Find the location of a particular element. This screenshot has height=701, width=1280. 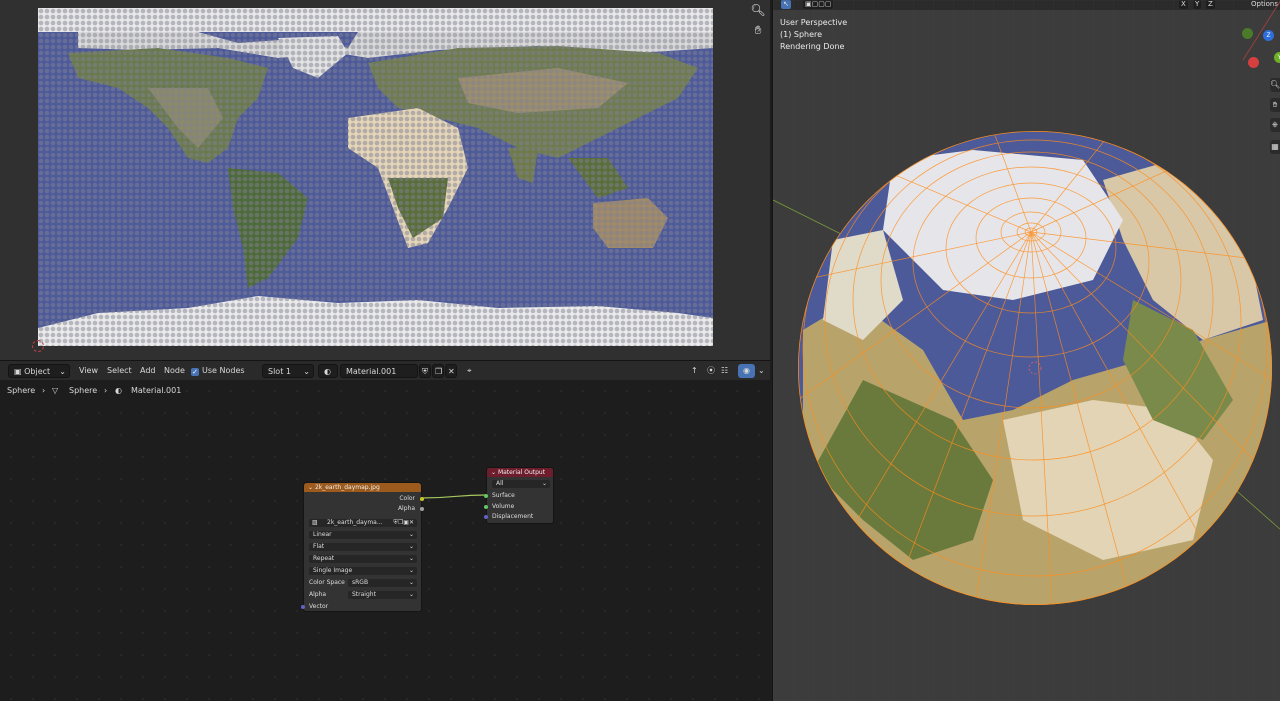

checkbox-icon: ✓ is located at coordinates (195, 372).